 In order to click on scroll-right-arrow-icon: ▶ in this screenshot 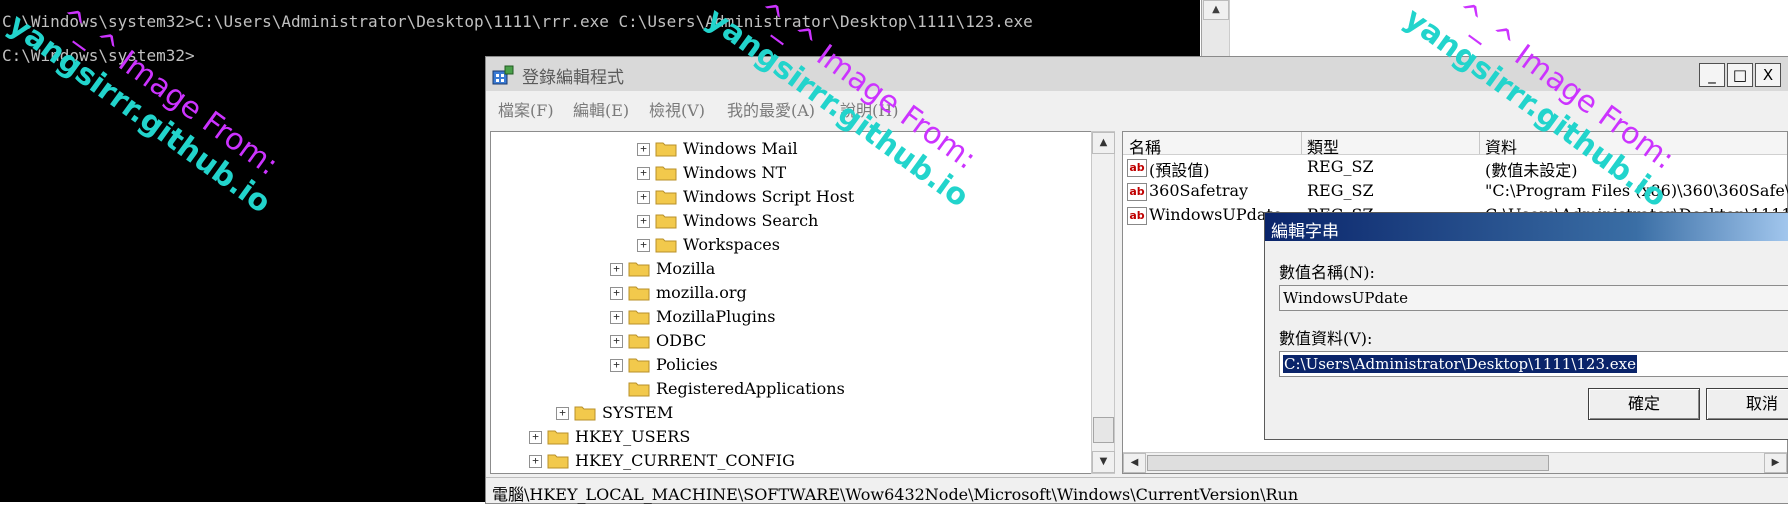, I will do `click(1775, 463)`.